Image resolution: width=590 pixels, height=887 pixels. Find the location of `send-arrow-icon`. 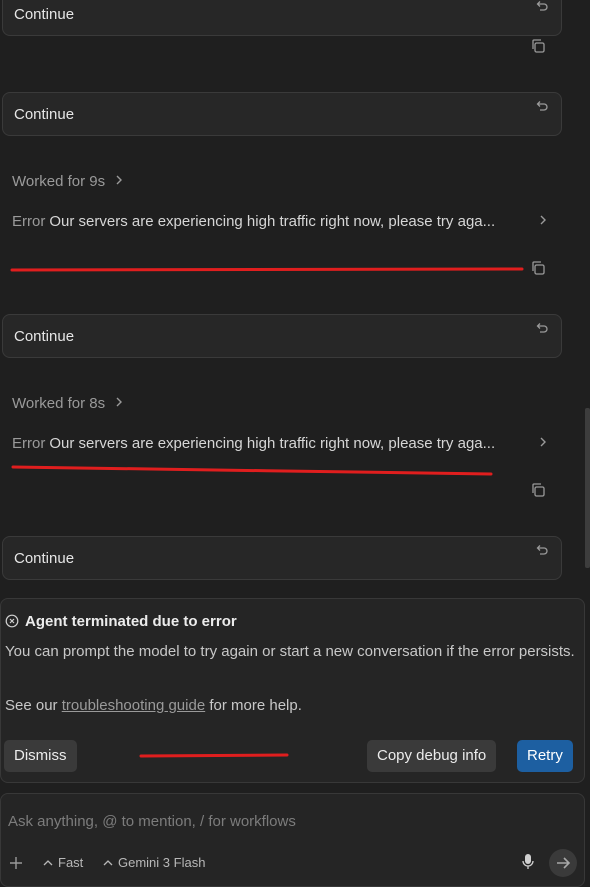

send-arrow-icon is located at coordinates (564, 863).